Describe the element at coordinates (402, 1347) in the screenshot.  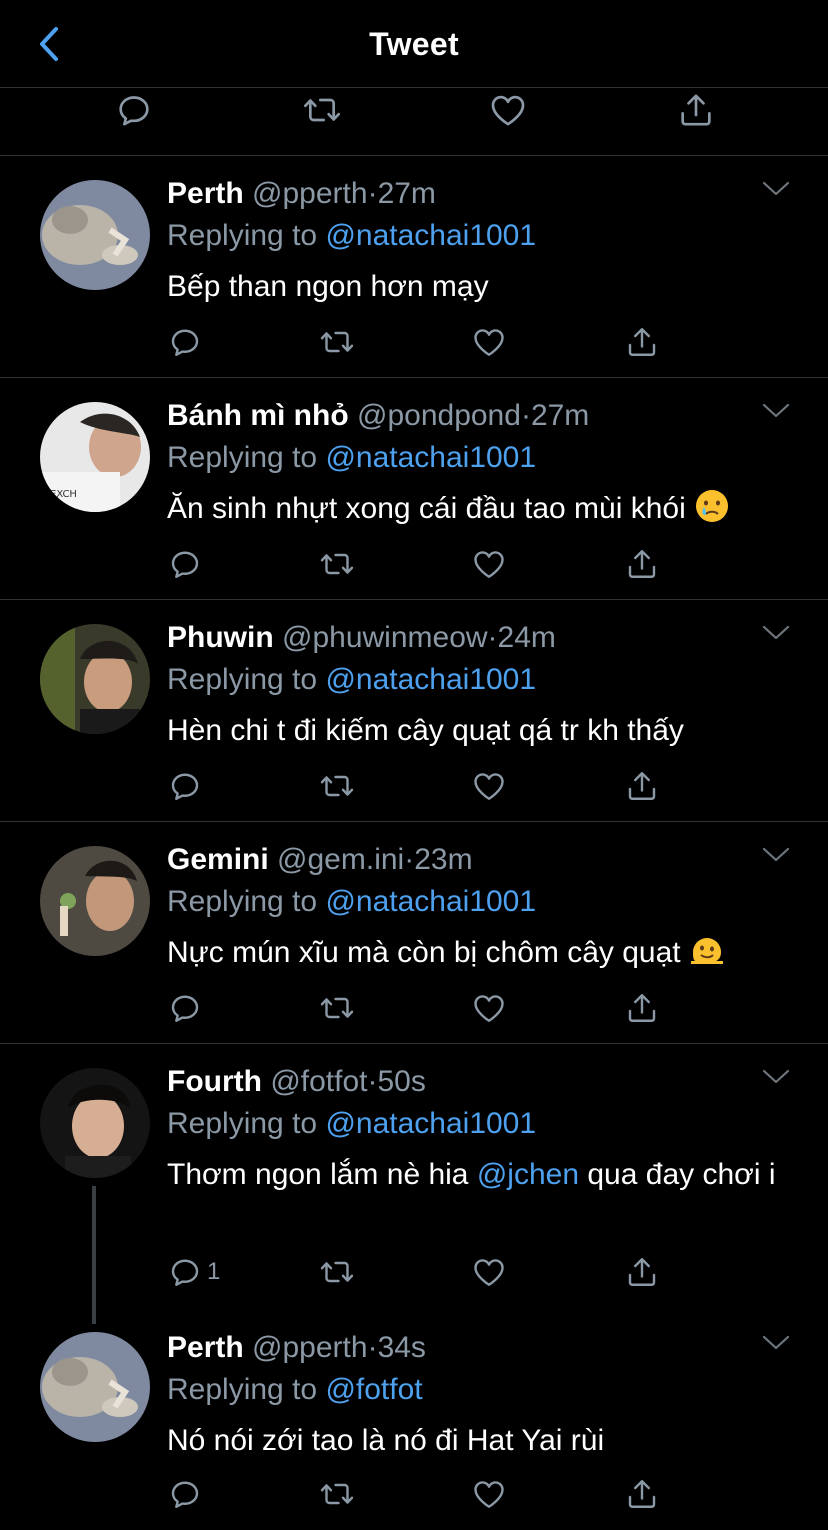
I see `timestamp: 34s` at that location.